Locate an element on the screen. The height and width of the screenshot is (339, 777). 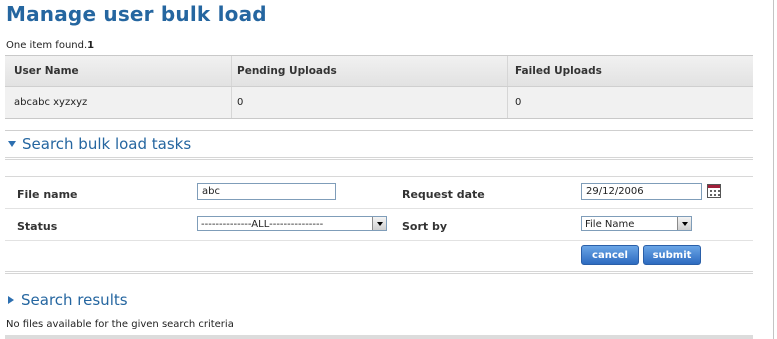
sort-by-select-value: File Name is located at coordinates (610, 224).